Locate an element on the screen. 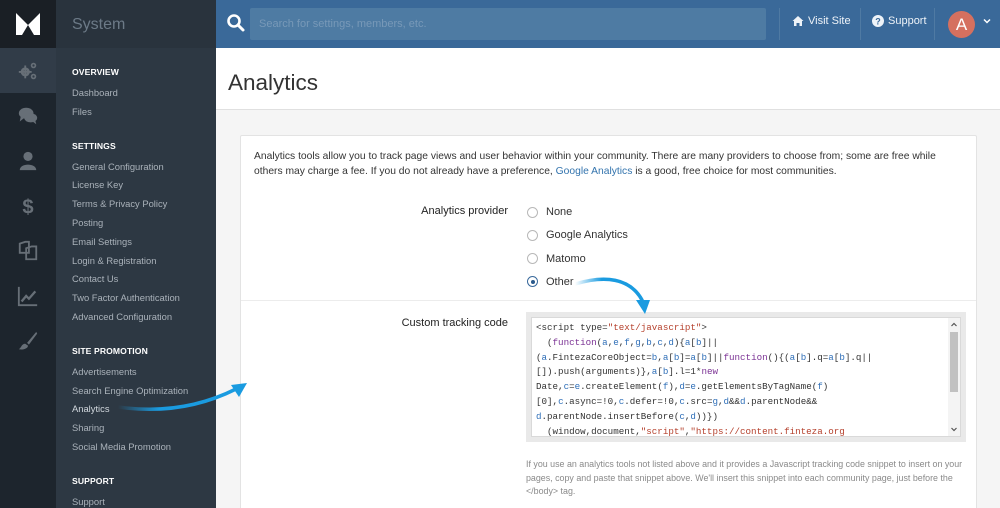  logo-icon is located at coordinates (28, 24).